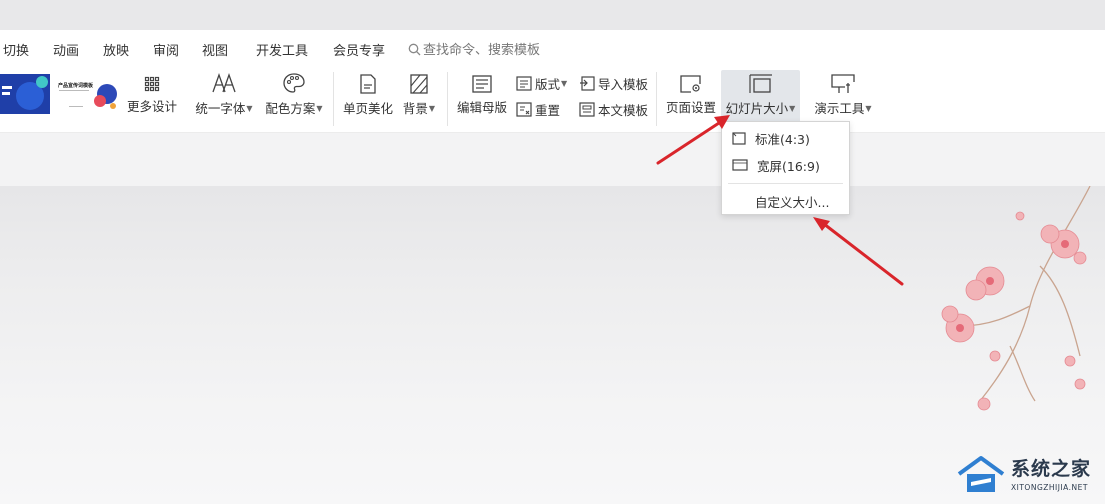 This screenshot has height=504, width=1105. Describe the element at coordinates (224, 83) in the screenshot. I see `font-icon` at that location.